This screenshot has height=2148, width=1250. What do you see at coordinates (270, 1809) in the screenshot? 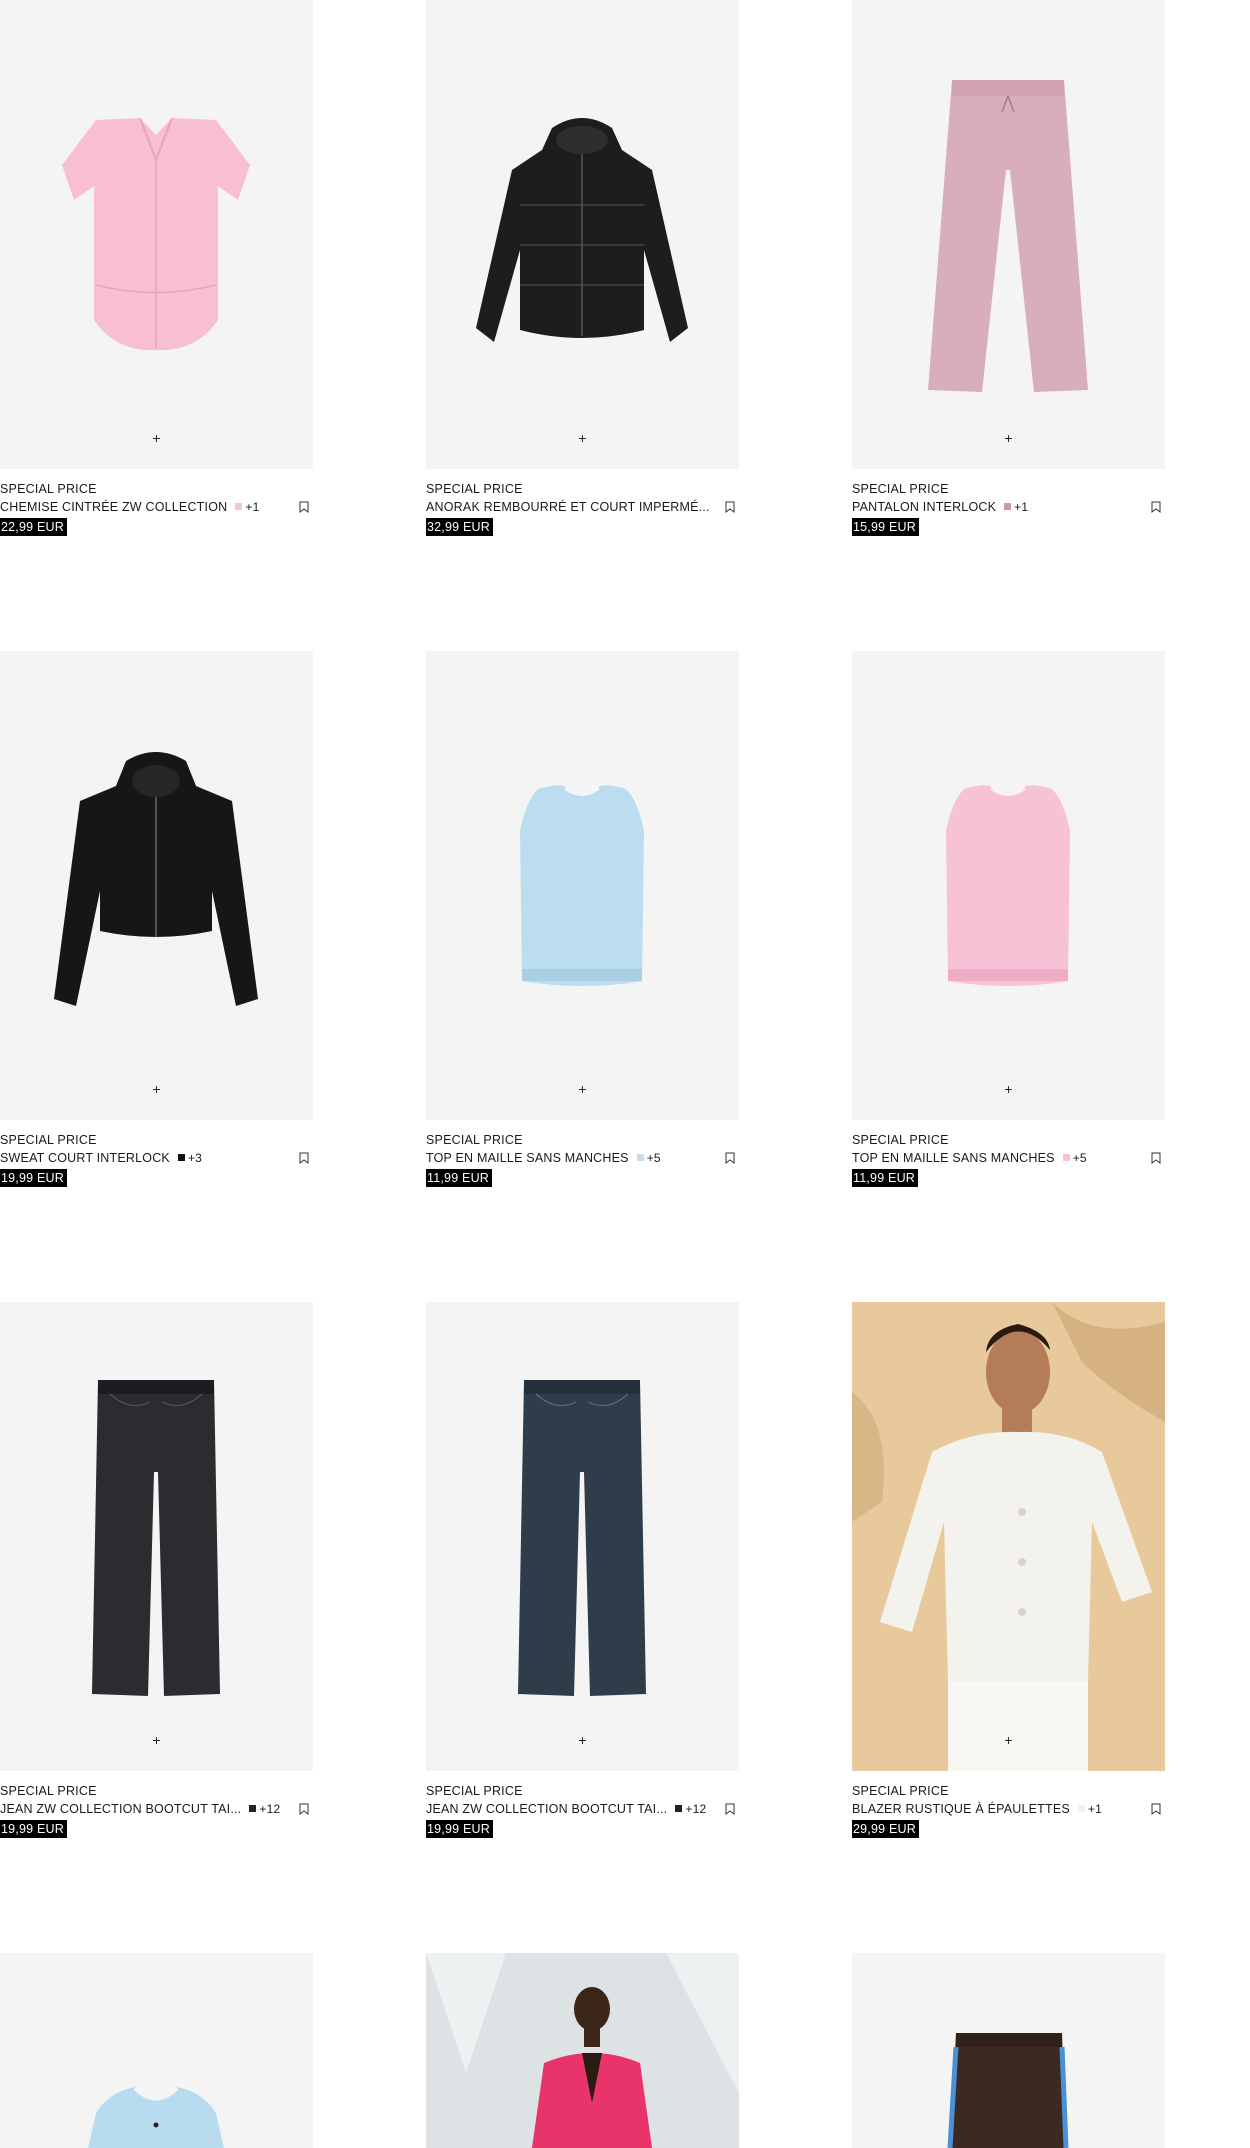
I see `more-colors-count: +12` at bounding box center [270, 1809].